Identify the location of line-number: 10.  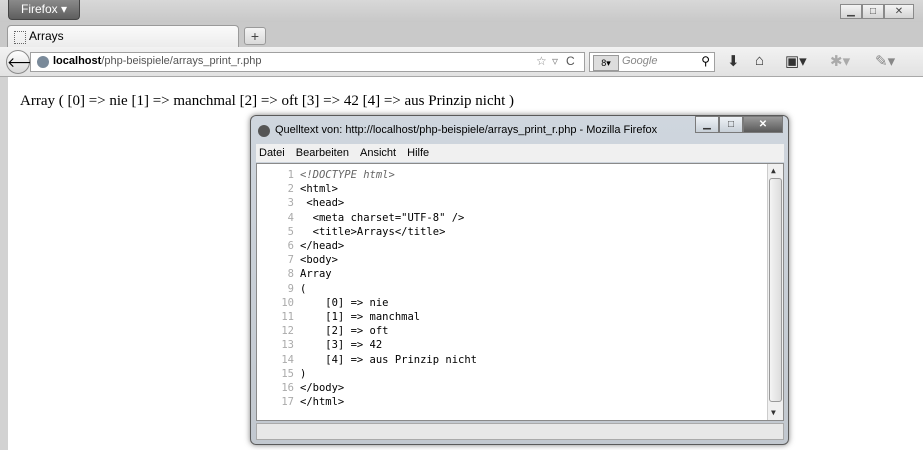
(287, 302).